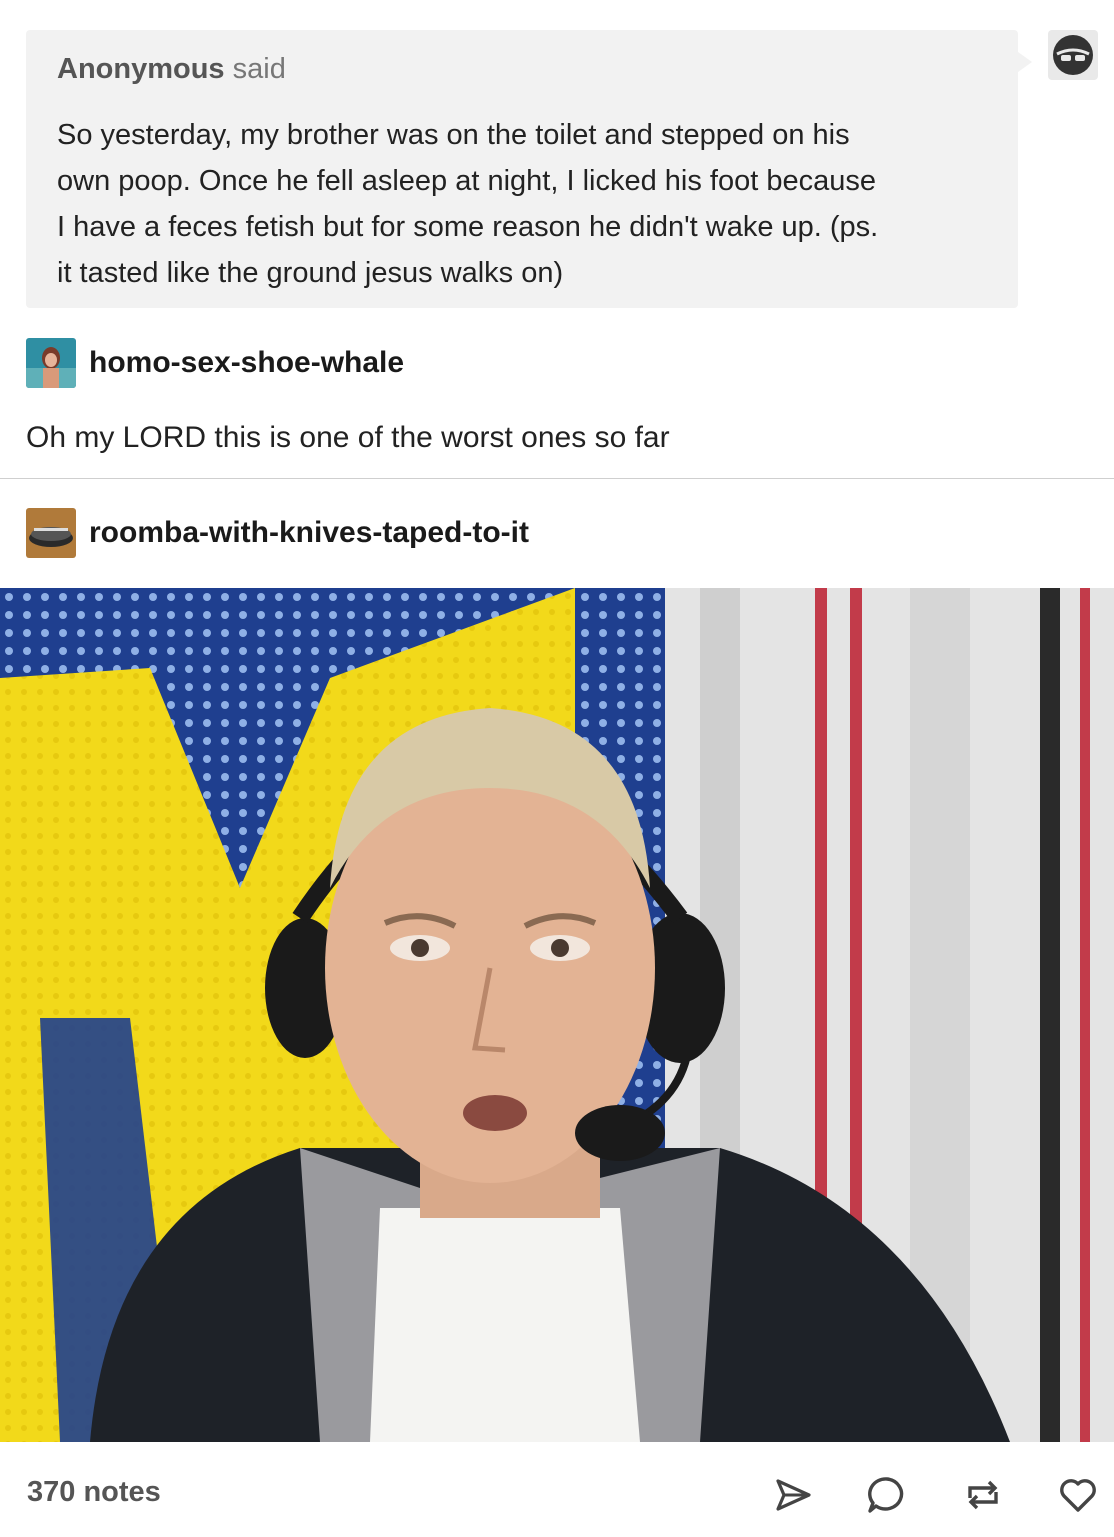 This screenshot has height=1537, width=1114. What do you see at coordinates (983, 1495) in the screenshot?
I see `reblog-icon` at bounding box center [983, 1495].